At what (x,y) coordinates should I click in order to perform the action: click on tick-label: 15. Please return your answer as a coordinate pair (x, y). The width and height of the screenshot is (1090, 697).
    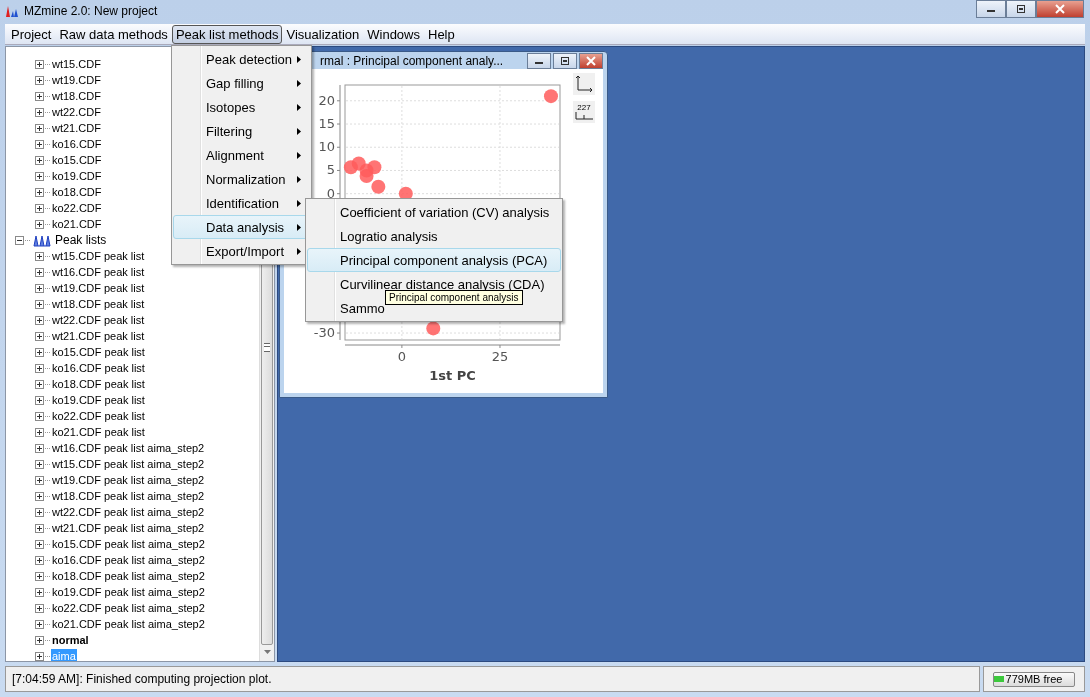
    Looking at the image, I should click on (326, 123).